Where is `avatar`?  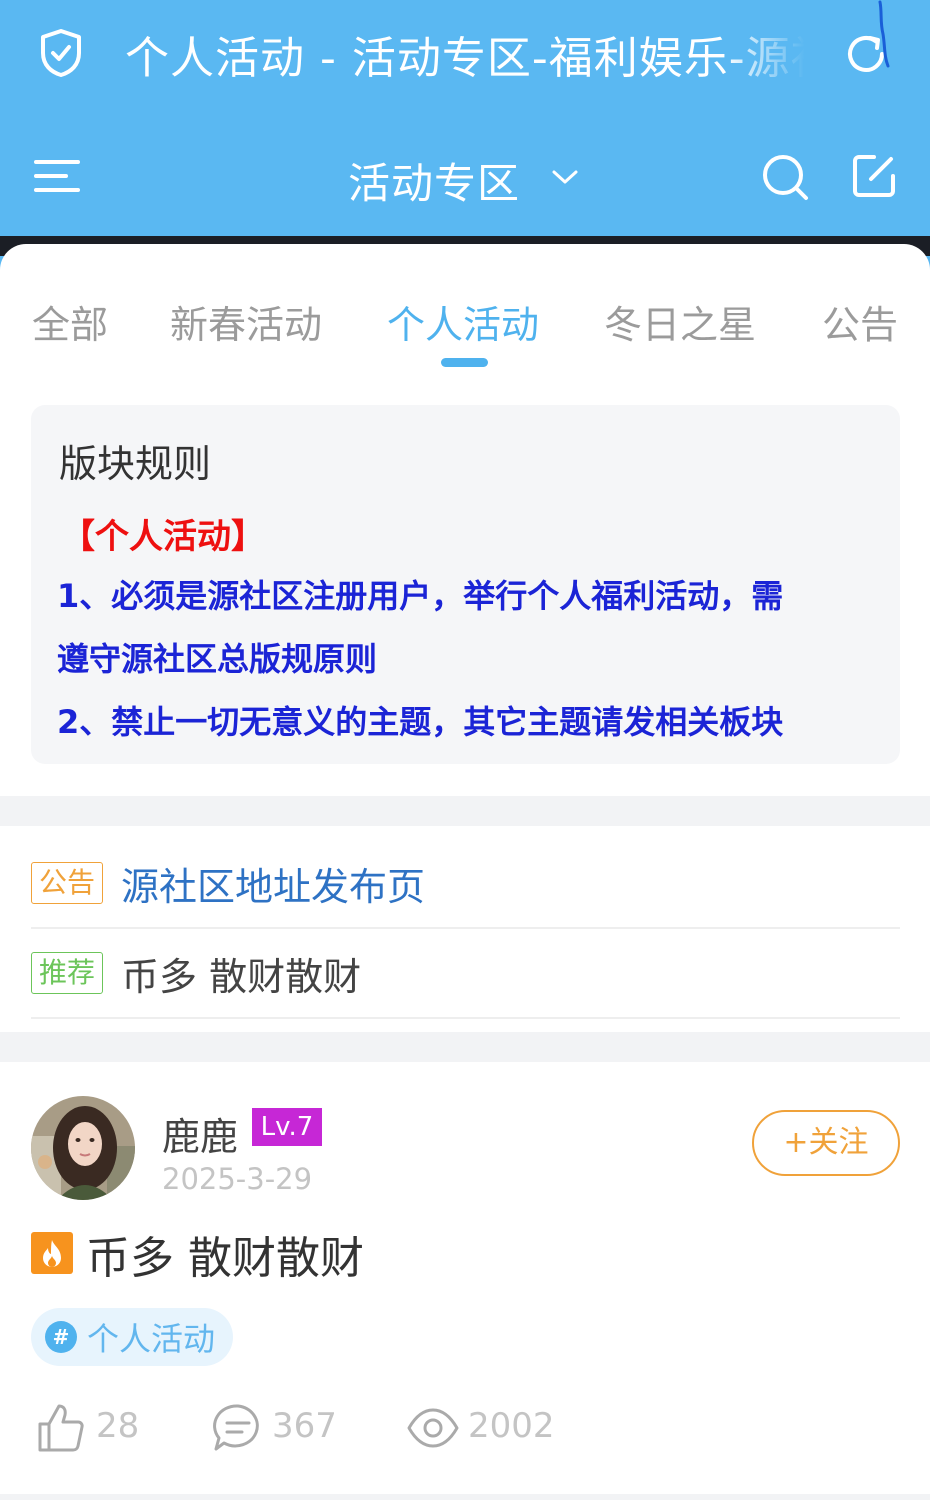
avatar is located at coordinates (83, 1148).